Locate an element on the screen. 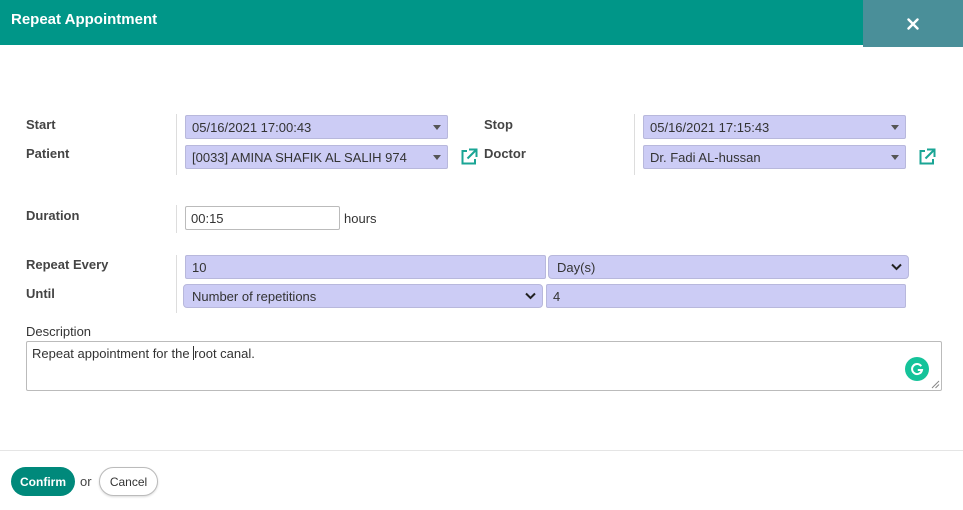 This screenshot has height=510, width=963. cancel-button: Cancel is located at coordinates (128, 481).